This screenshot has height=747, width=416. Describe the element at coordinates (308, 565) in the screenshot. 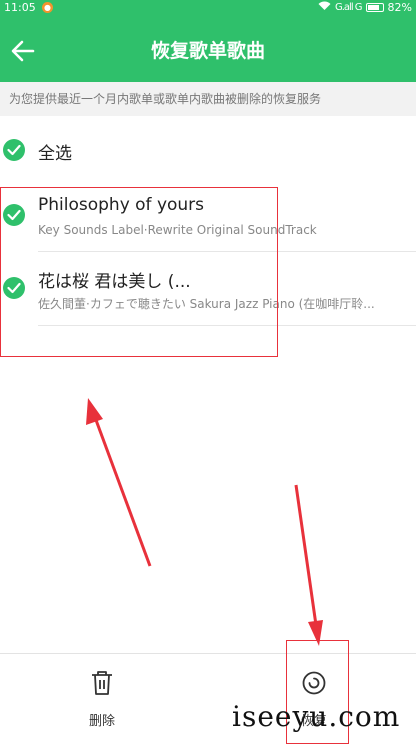

I see `arrow-down-icon` at that location.